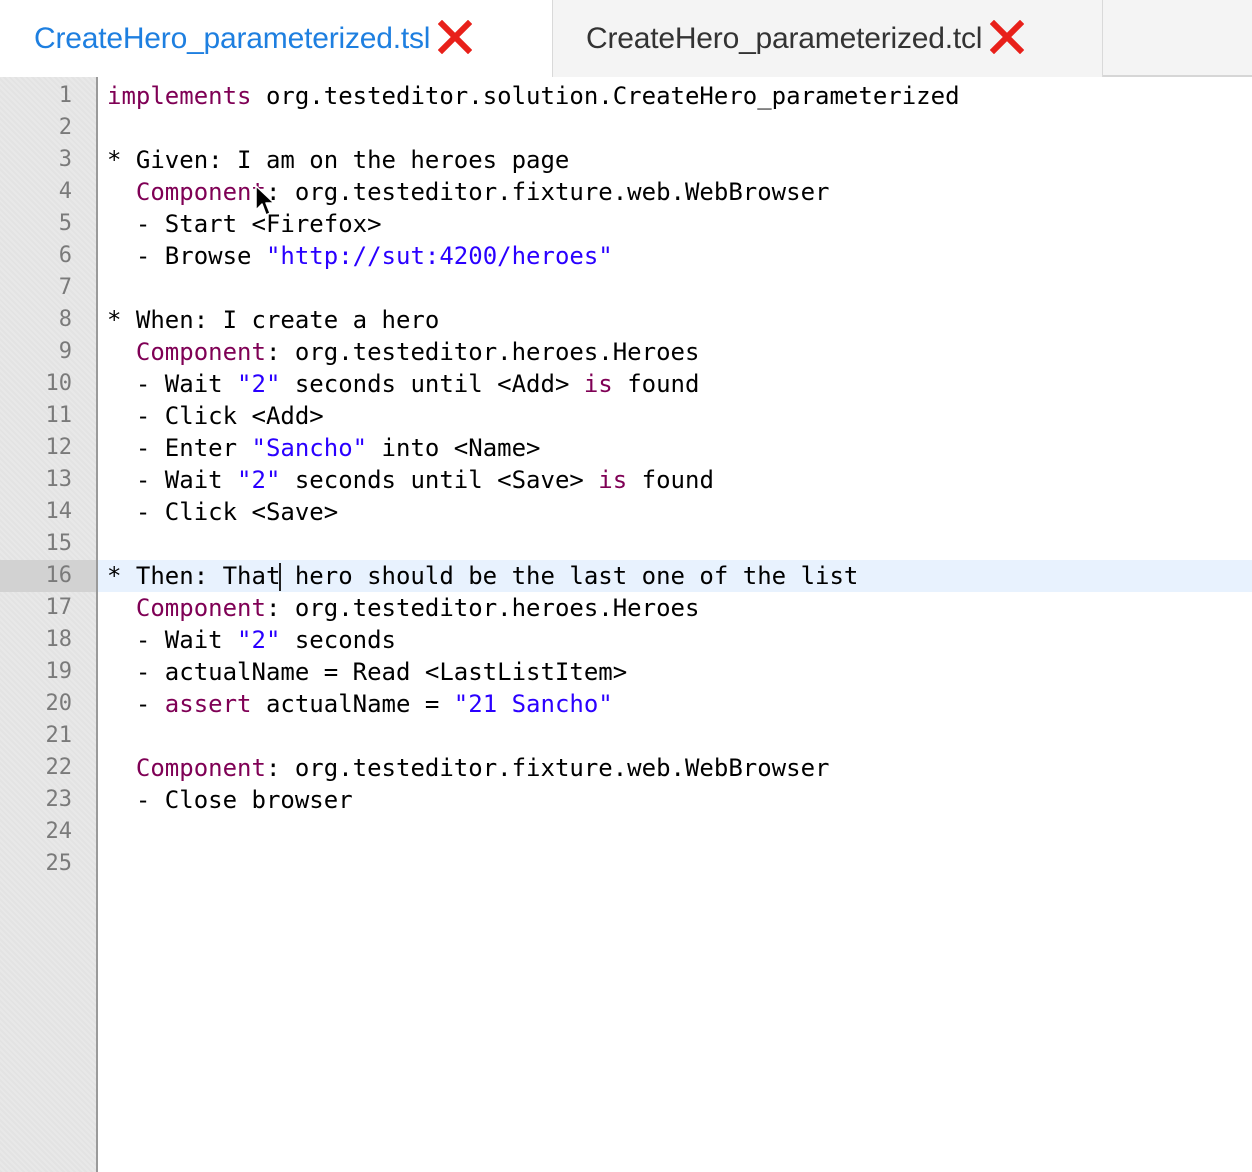 The image size is (1252, 1172). I want to click on code-token: - Start <Firefox>, so click(244, 224).